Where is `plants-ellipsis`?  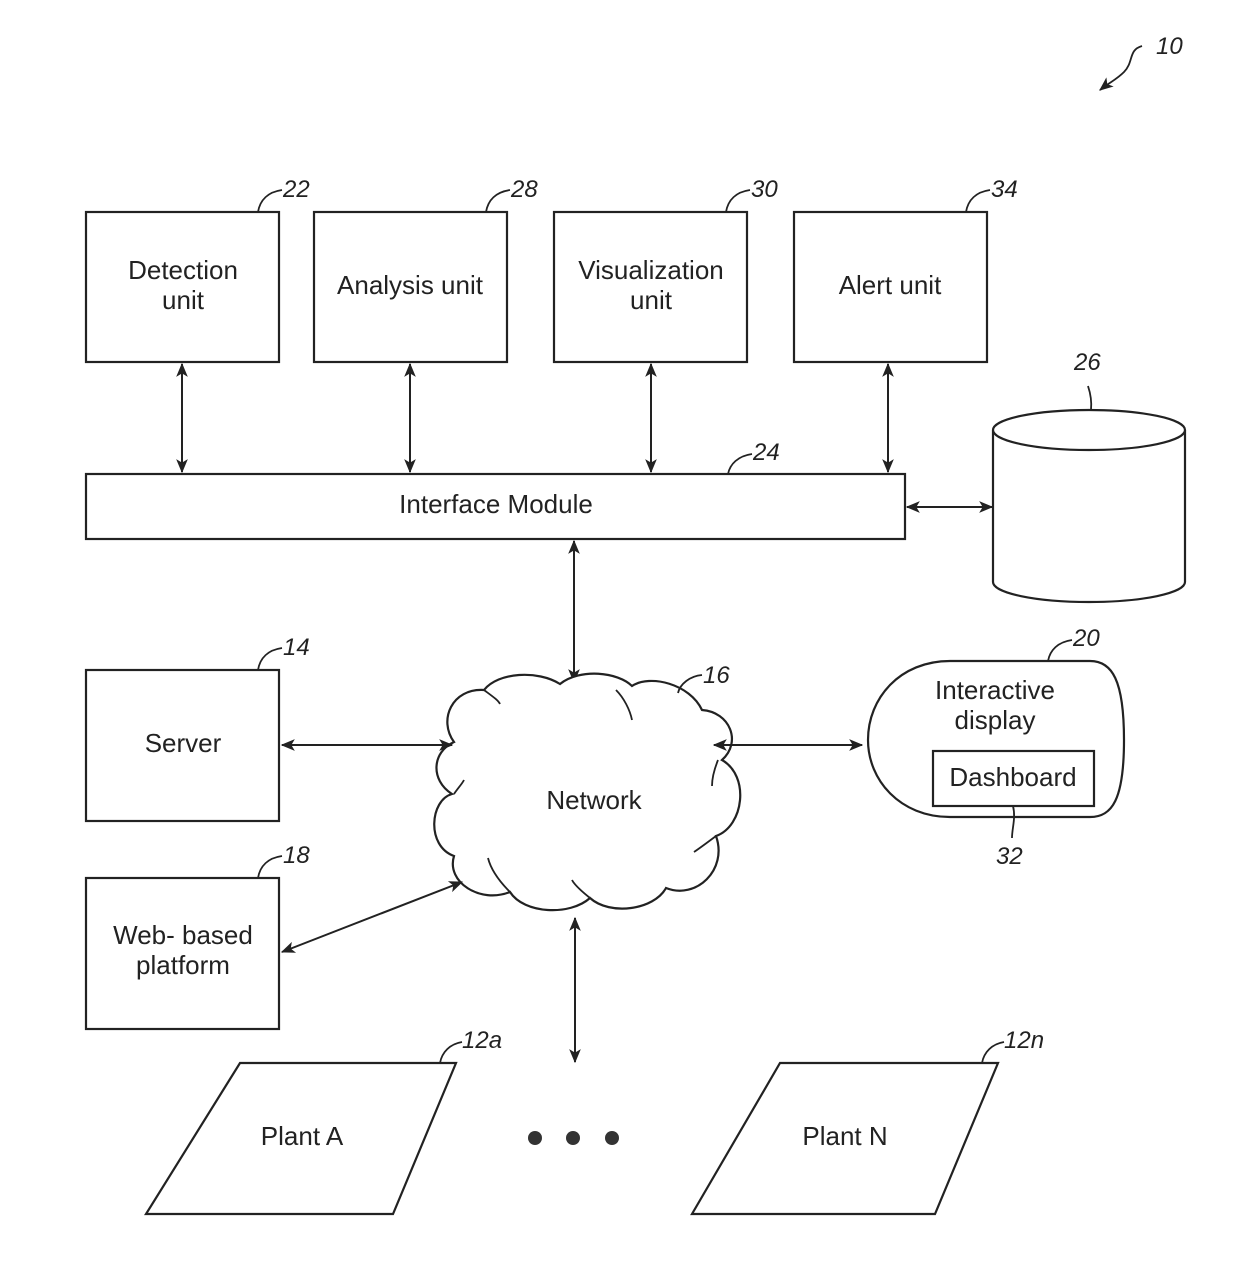 plants-ellipsis is located at coordinates (573, 1138).